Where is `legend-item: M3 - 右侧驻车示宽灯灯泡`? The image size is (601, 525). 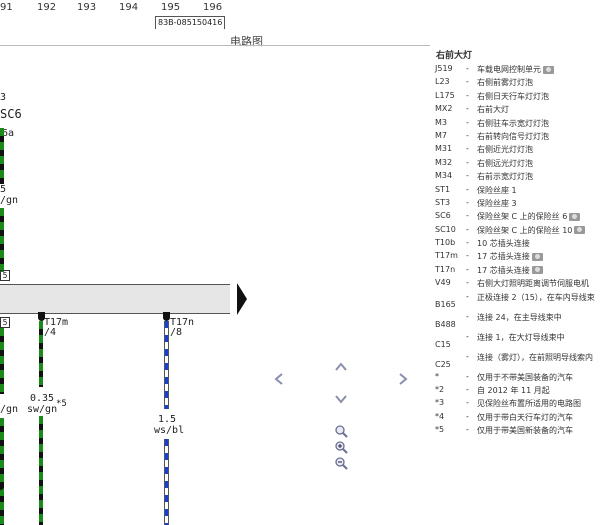 legend-item: M3 - 右侧驻车示宽灯灯泡 is located at coordinates (516, 124).